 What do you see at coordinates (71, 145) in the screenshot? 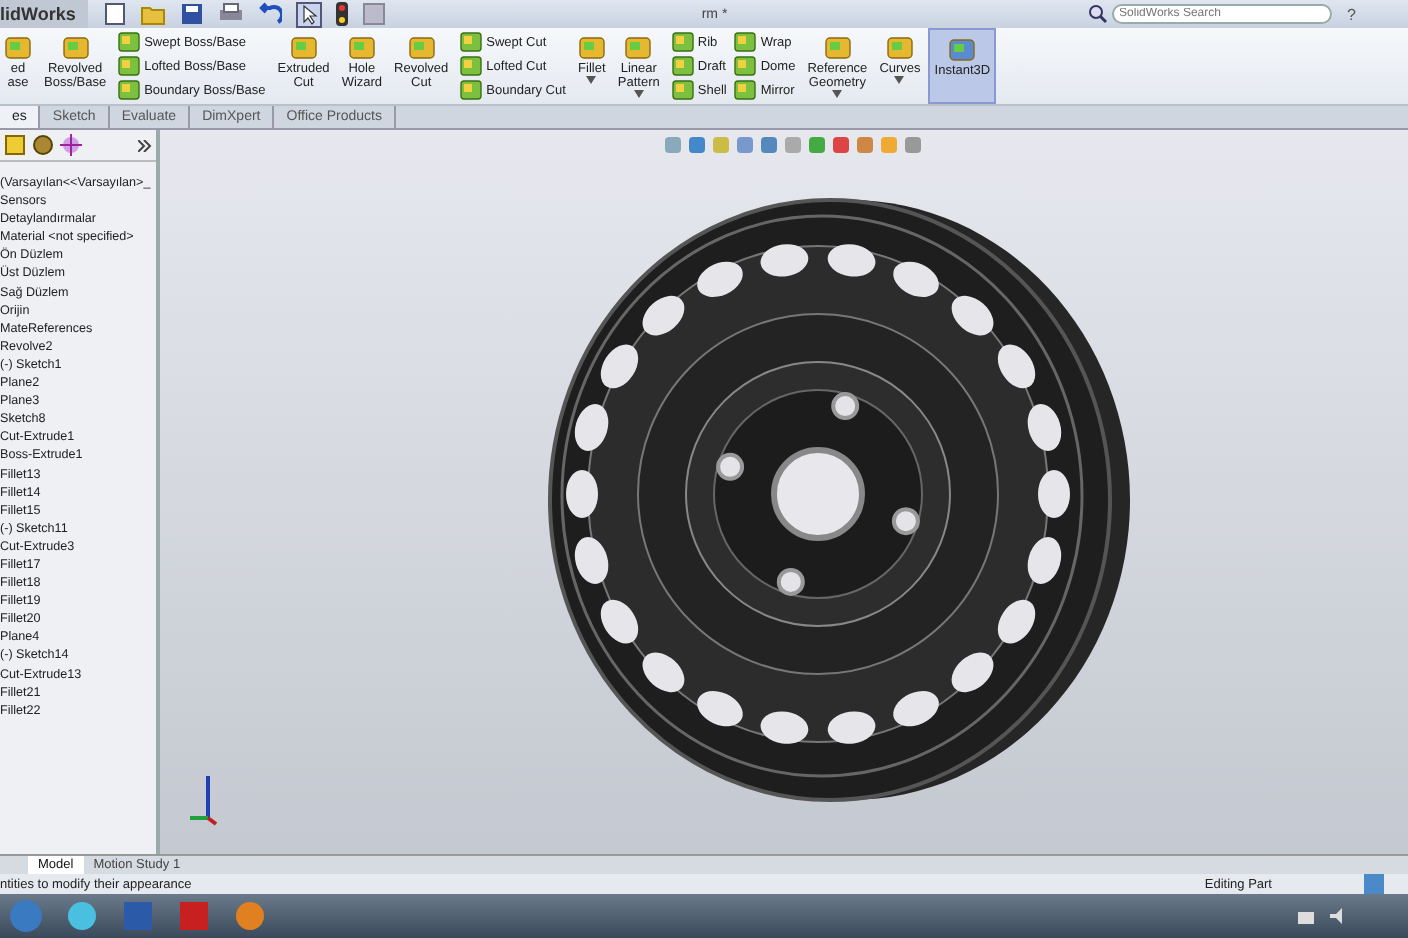
I see `crosshair-icon` at bounding box center [71, 145].